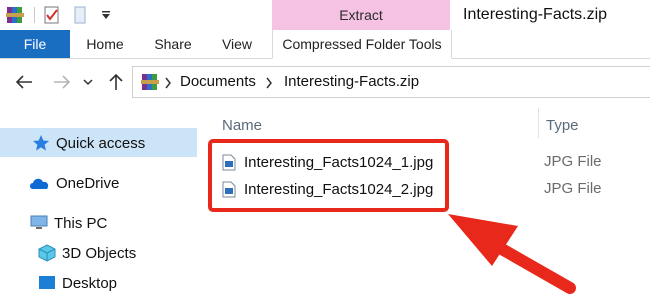 The image size is (650, 301). Describe the element at coordinates (81, 223) in the screenshot. I see `nav-item-label: This PC` at that location.